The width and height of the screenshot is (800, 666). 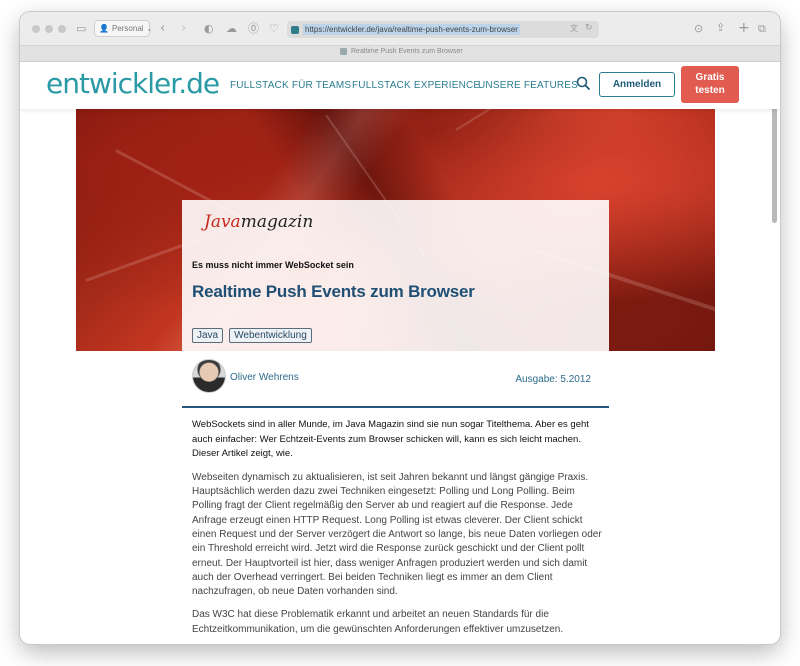 I want to click on close-window-button, so click(x=36, y=29).